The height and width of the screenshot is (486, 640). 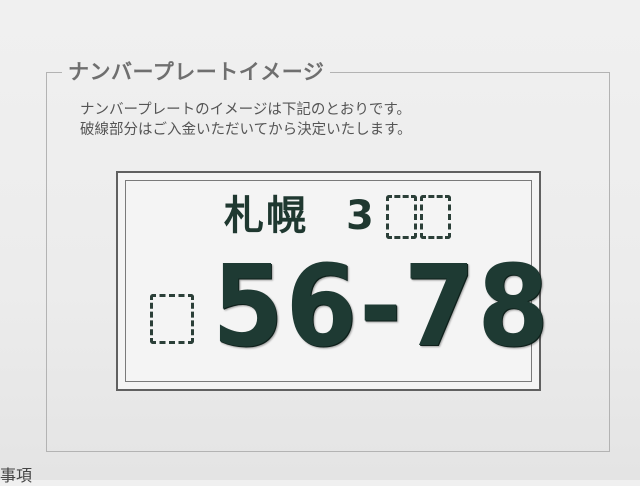 What do you see at coordinates (245, 110) in the screenshot?
I see `description-line-1: ナンバープレートのイメージは下記のとおりです。` at bounding box center [245, 110].